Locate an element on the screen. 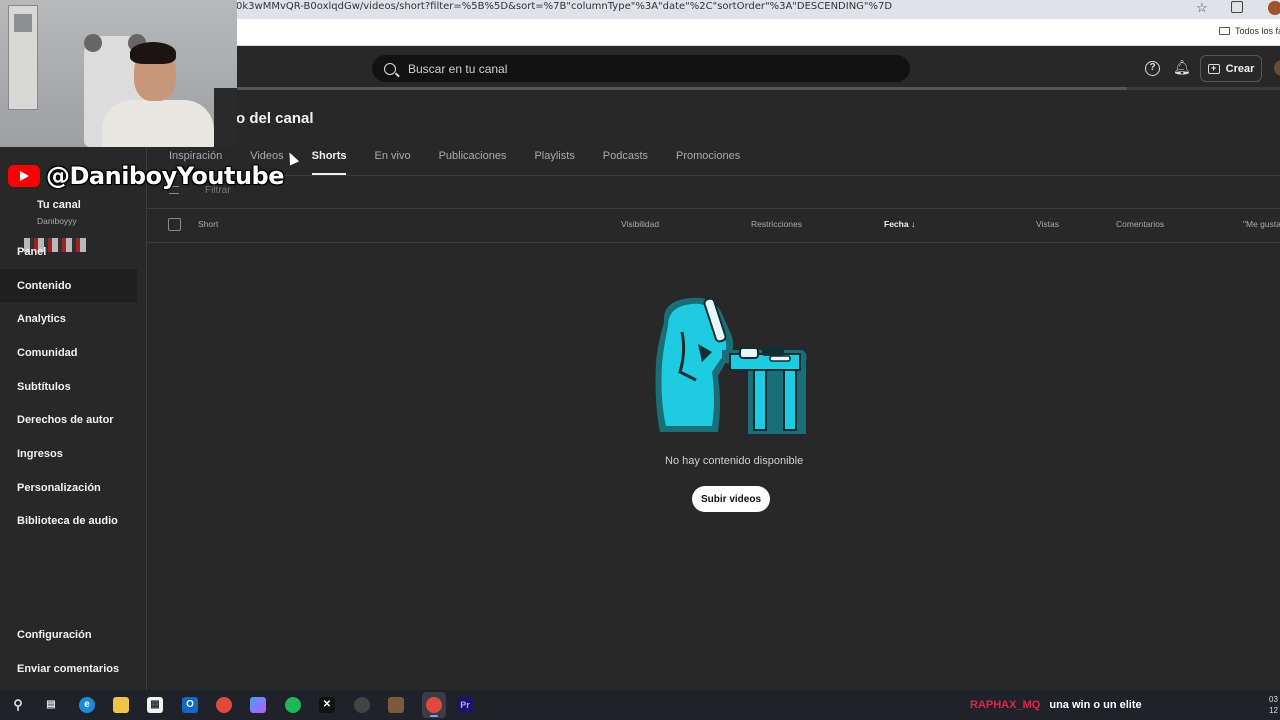 The width and height of the screenshot is (1280, 720). sort-arrow-icon: ↓ is located at coordinates (913, 224).